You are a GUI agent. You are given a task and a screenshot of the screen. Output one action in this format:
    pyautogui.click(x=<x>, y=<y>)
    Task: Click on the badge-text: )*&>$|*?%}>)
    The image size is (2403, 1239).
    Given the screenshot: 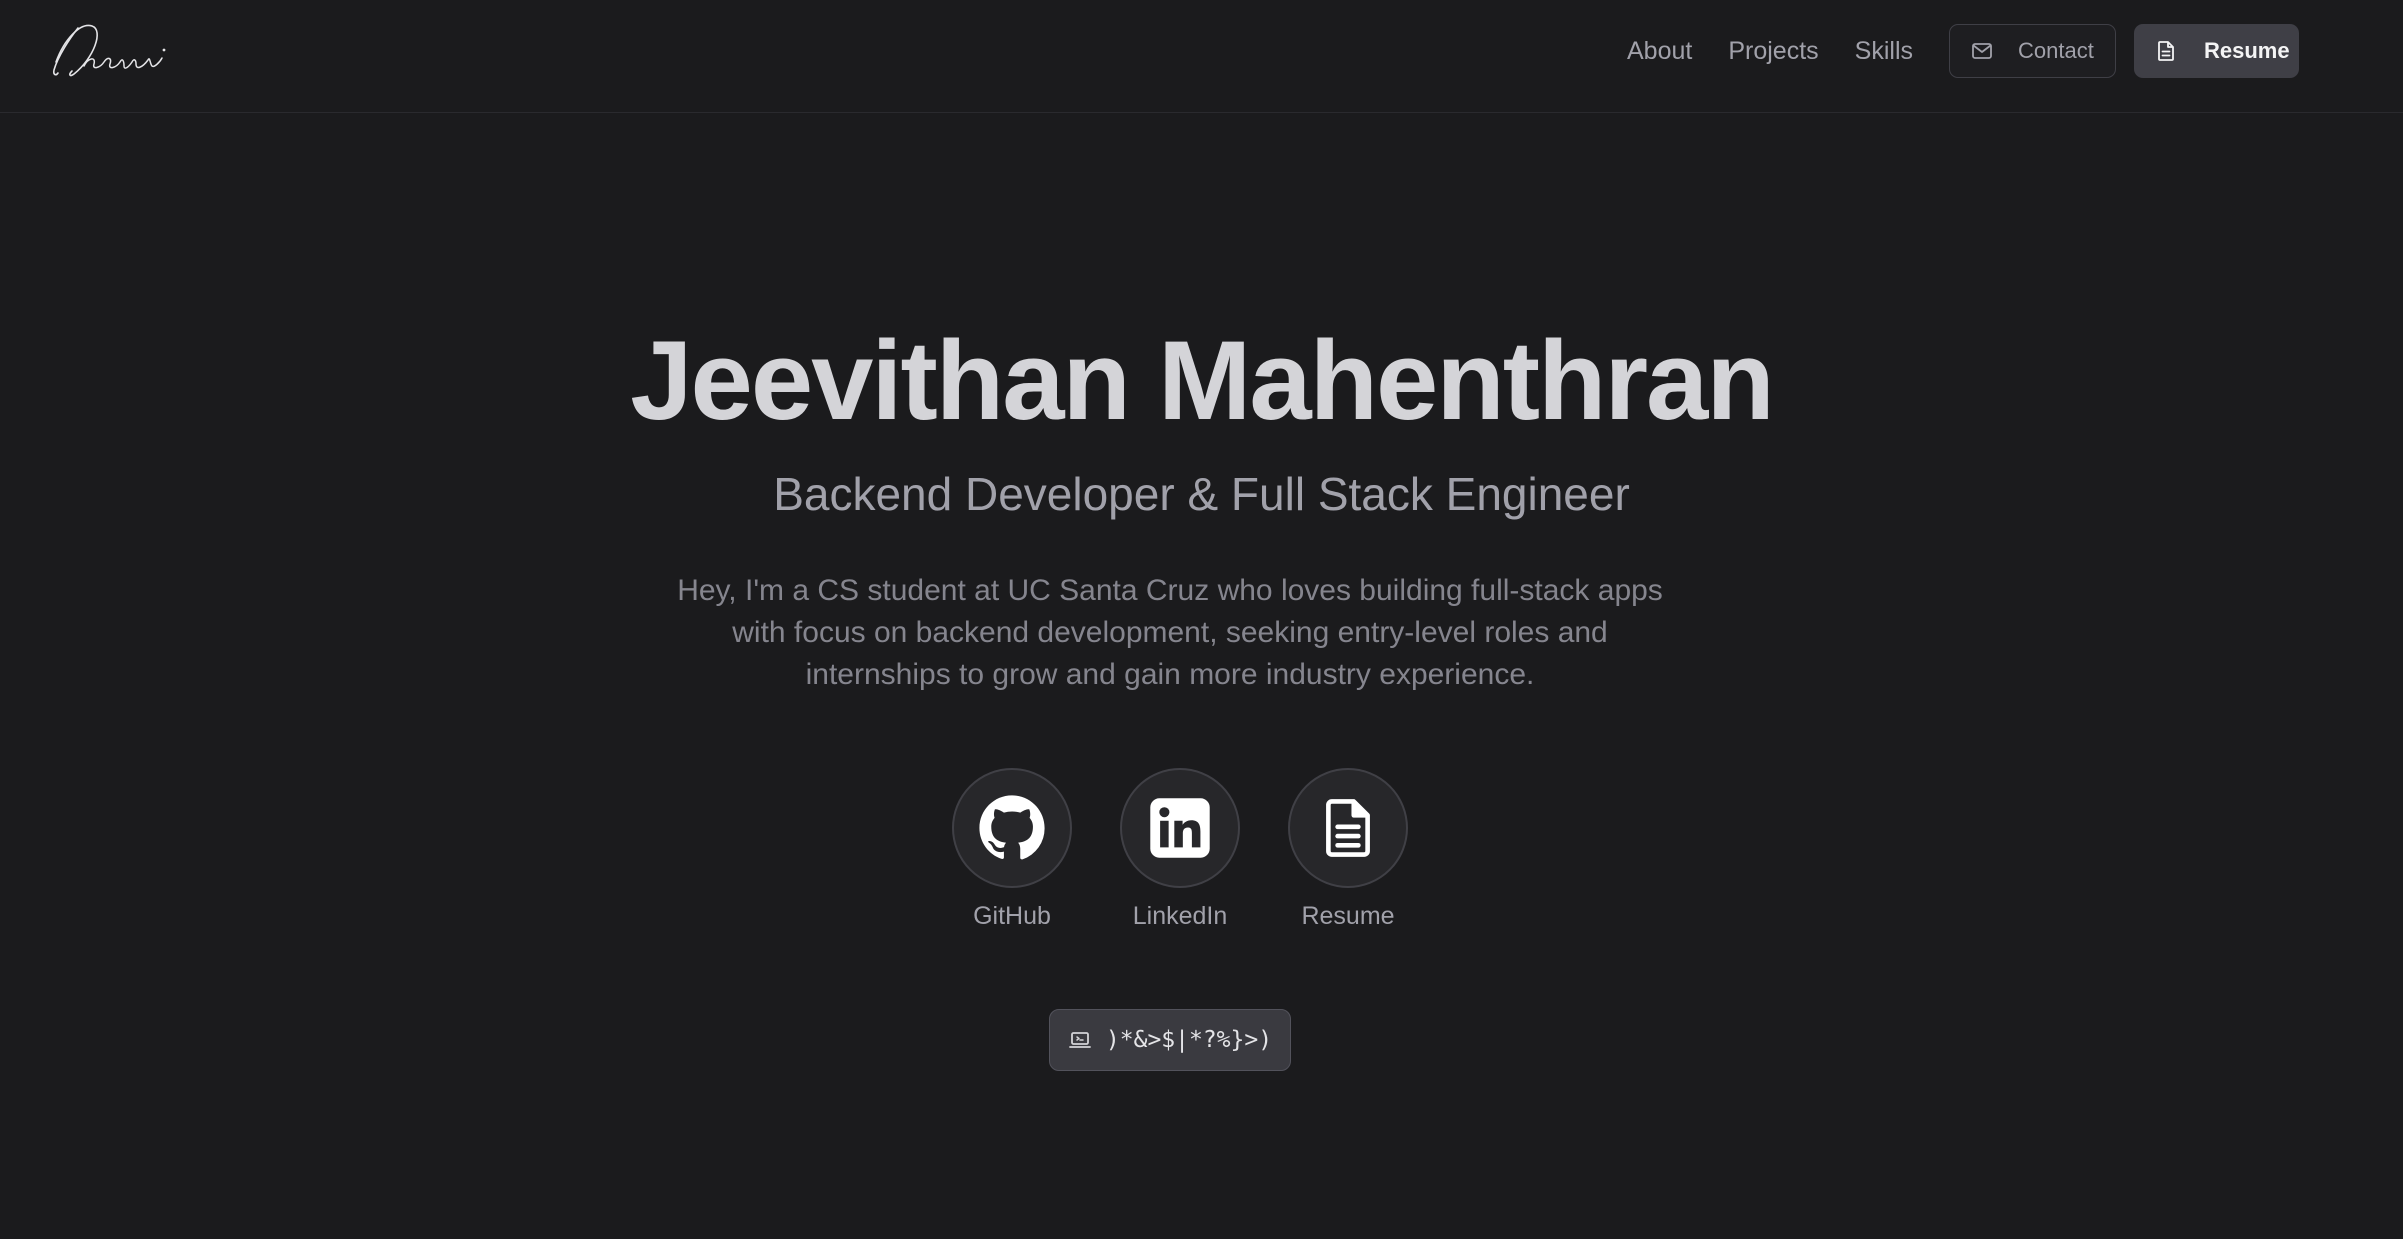 What is the action you would take?
    pyautogui.click(x=1189, y=1040)
    